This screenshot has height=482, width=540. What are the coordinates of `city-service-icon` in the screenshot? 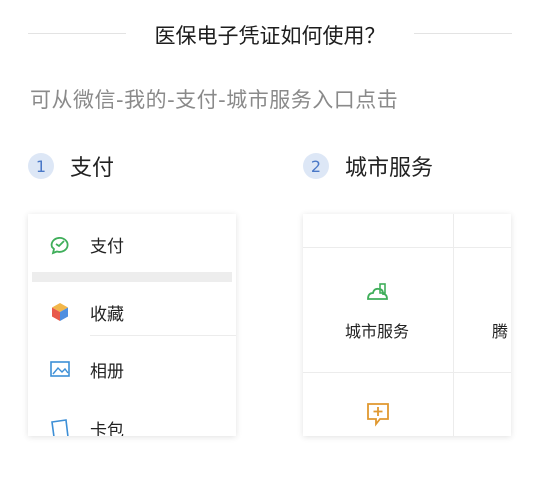 It's located at (378, 291).